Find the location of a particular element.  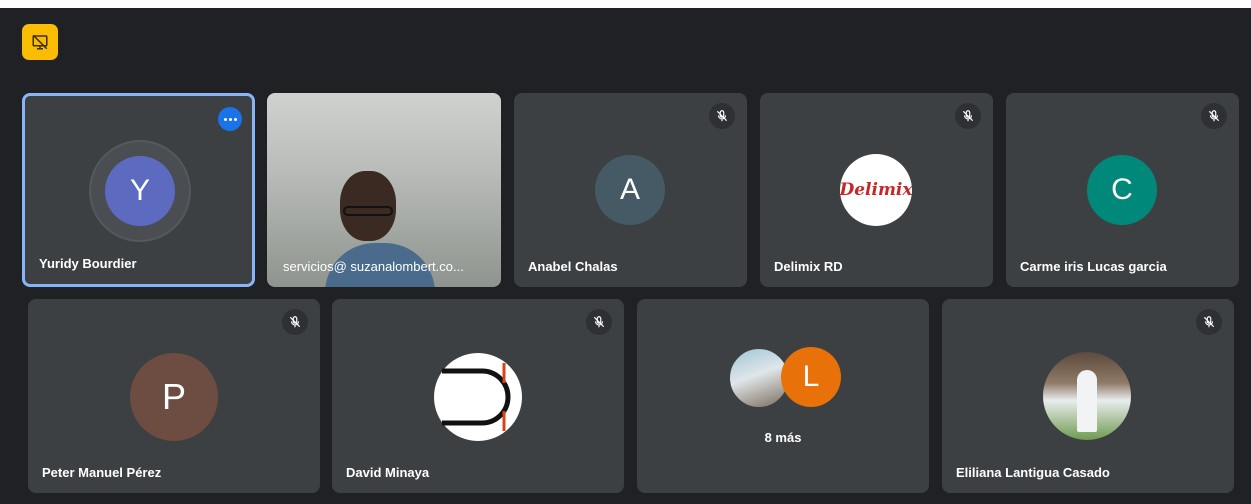

avatar-logo is located at coordinates (478, 397).